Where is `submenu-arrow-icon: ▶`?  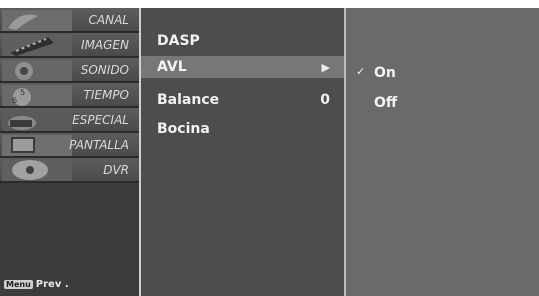
submenu-arrow-icon: ▶ is located at coordinates (325, 67).